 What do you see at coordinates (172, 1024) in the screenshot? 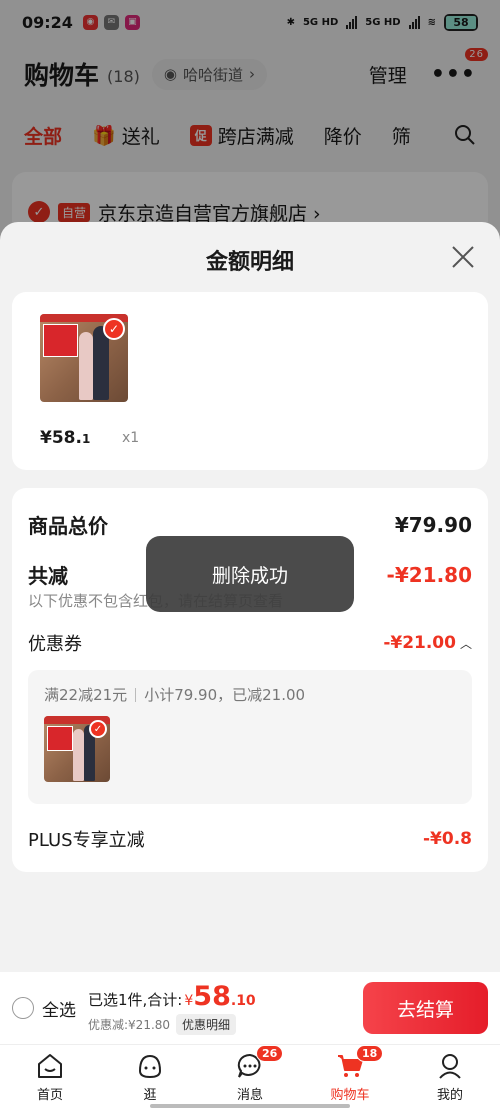
I see `sum-bottom: 优惠减:¥21.80 优惠明细` at bounding box center [172, 1024].